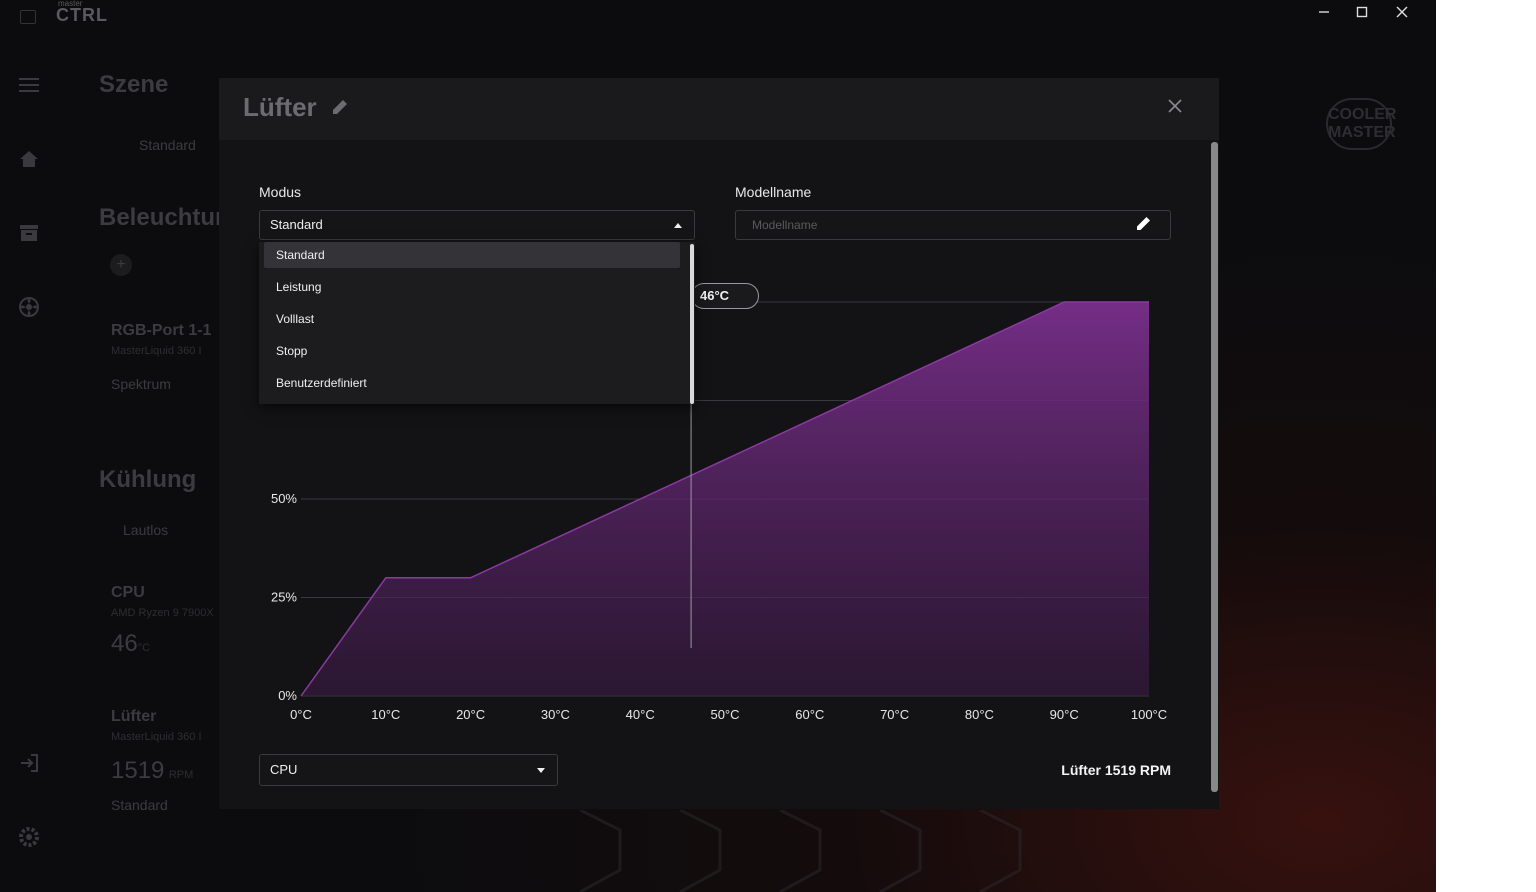 This screenshot has height=892, width=1536. Describe the element at coordinates (809, 714) in the screenshot. I see `x-tick-label: 60°C` at that location.